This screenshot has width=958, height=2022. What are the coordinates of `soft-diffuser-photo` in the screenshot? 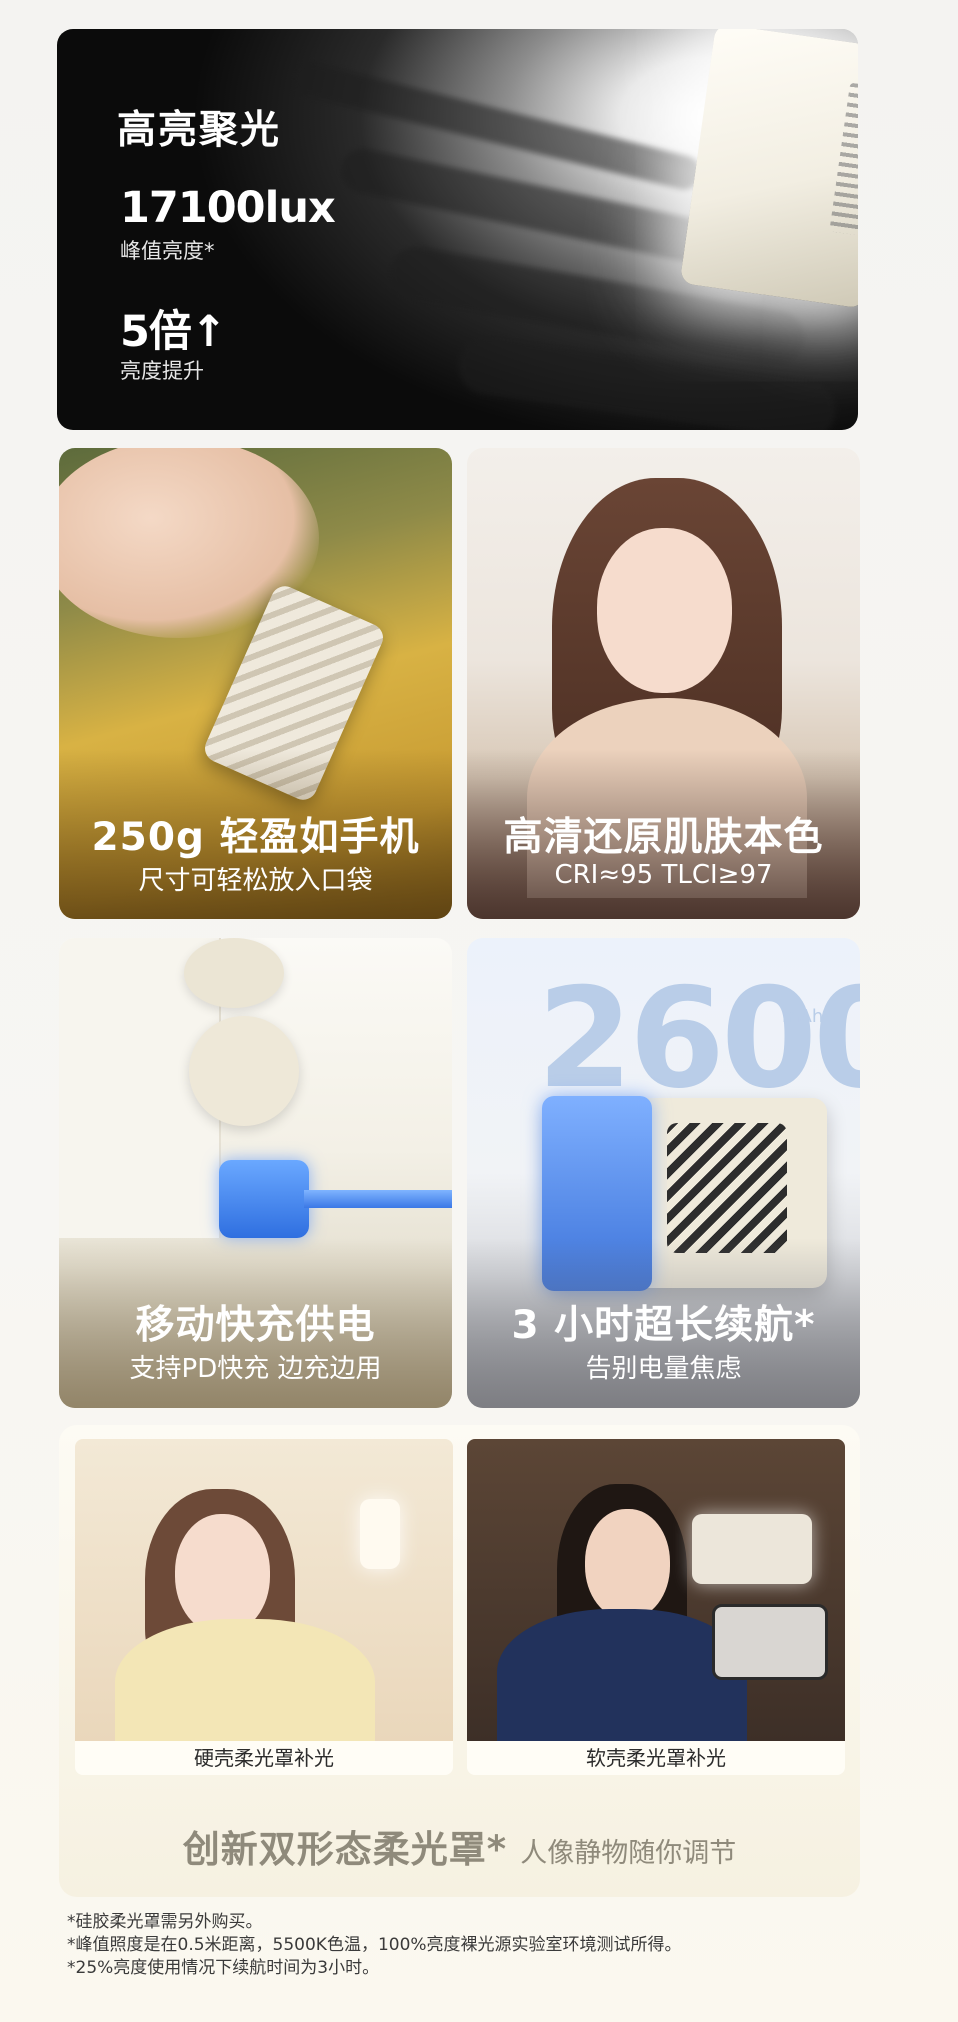 It's located at (656, 1590).